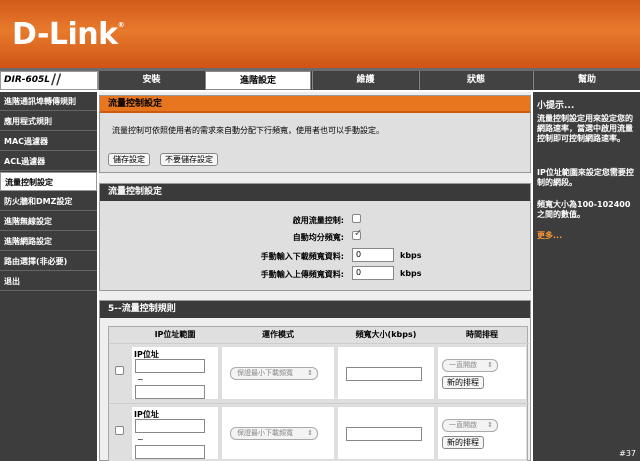 The image size is (640, 461). What do you see at coordinates (373, 255) in the screenshot?
I see `download-bandwidth-input: 0` at bounding box center [373, 255].